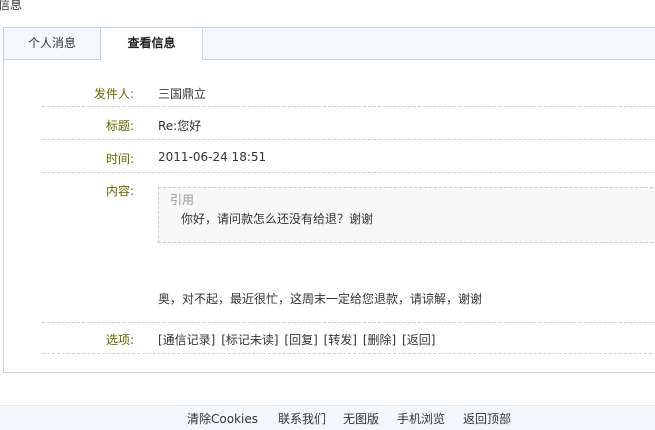 The height and width of the screenshot is (430, 655). Describe the element at coordinates (182, 200) in the screenshot. I see `quote-label: 引用` at that location.